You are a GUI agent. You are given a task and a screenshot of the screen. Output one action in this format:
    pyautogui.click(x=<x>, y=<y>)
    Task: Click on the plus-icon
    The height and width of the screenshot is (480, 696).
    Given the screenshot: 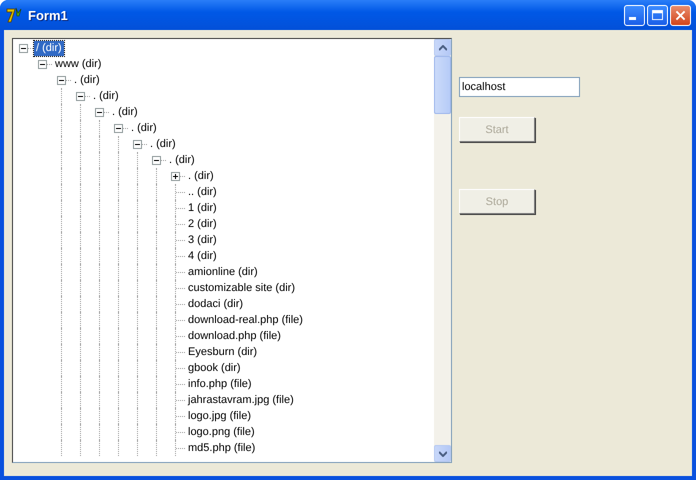 What is the action you would take?
    pyautogui.click(x=175, y=176)
    